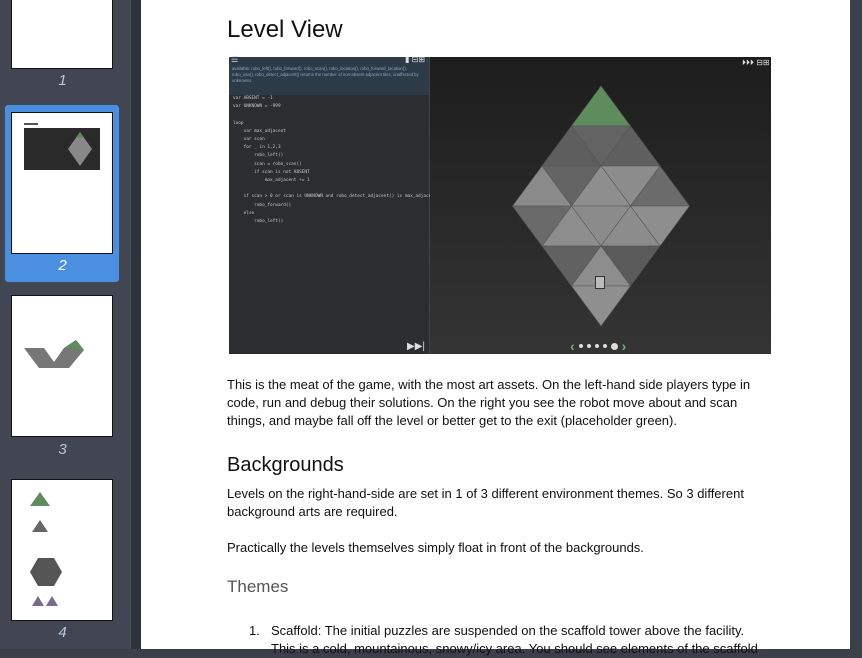 This screenshot has width=862, height=658. Describe the element at coordinates (416, 346) in the screenshot. I see `play-step-icon: ▶▶|` at that location.